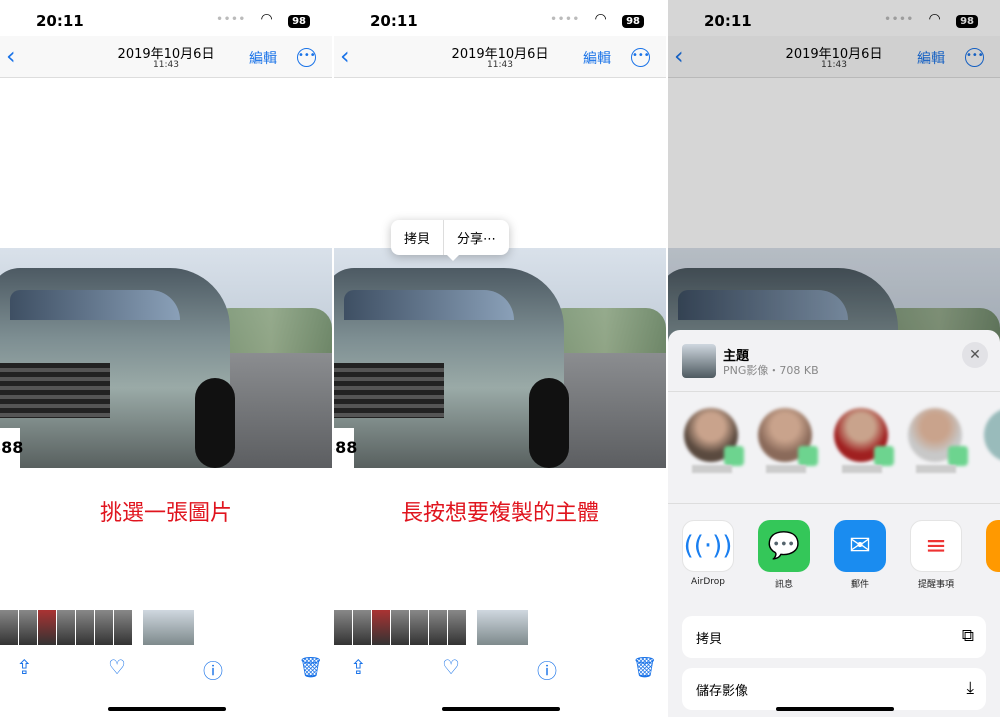 The height and width of the screenshot is (717, 1000). What do you see at coordinates (834, 637) in the screenshot?
I see `copy-action: 拷貝 ⧉` at bounding box center [834, 637].